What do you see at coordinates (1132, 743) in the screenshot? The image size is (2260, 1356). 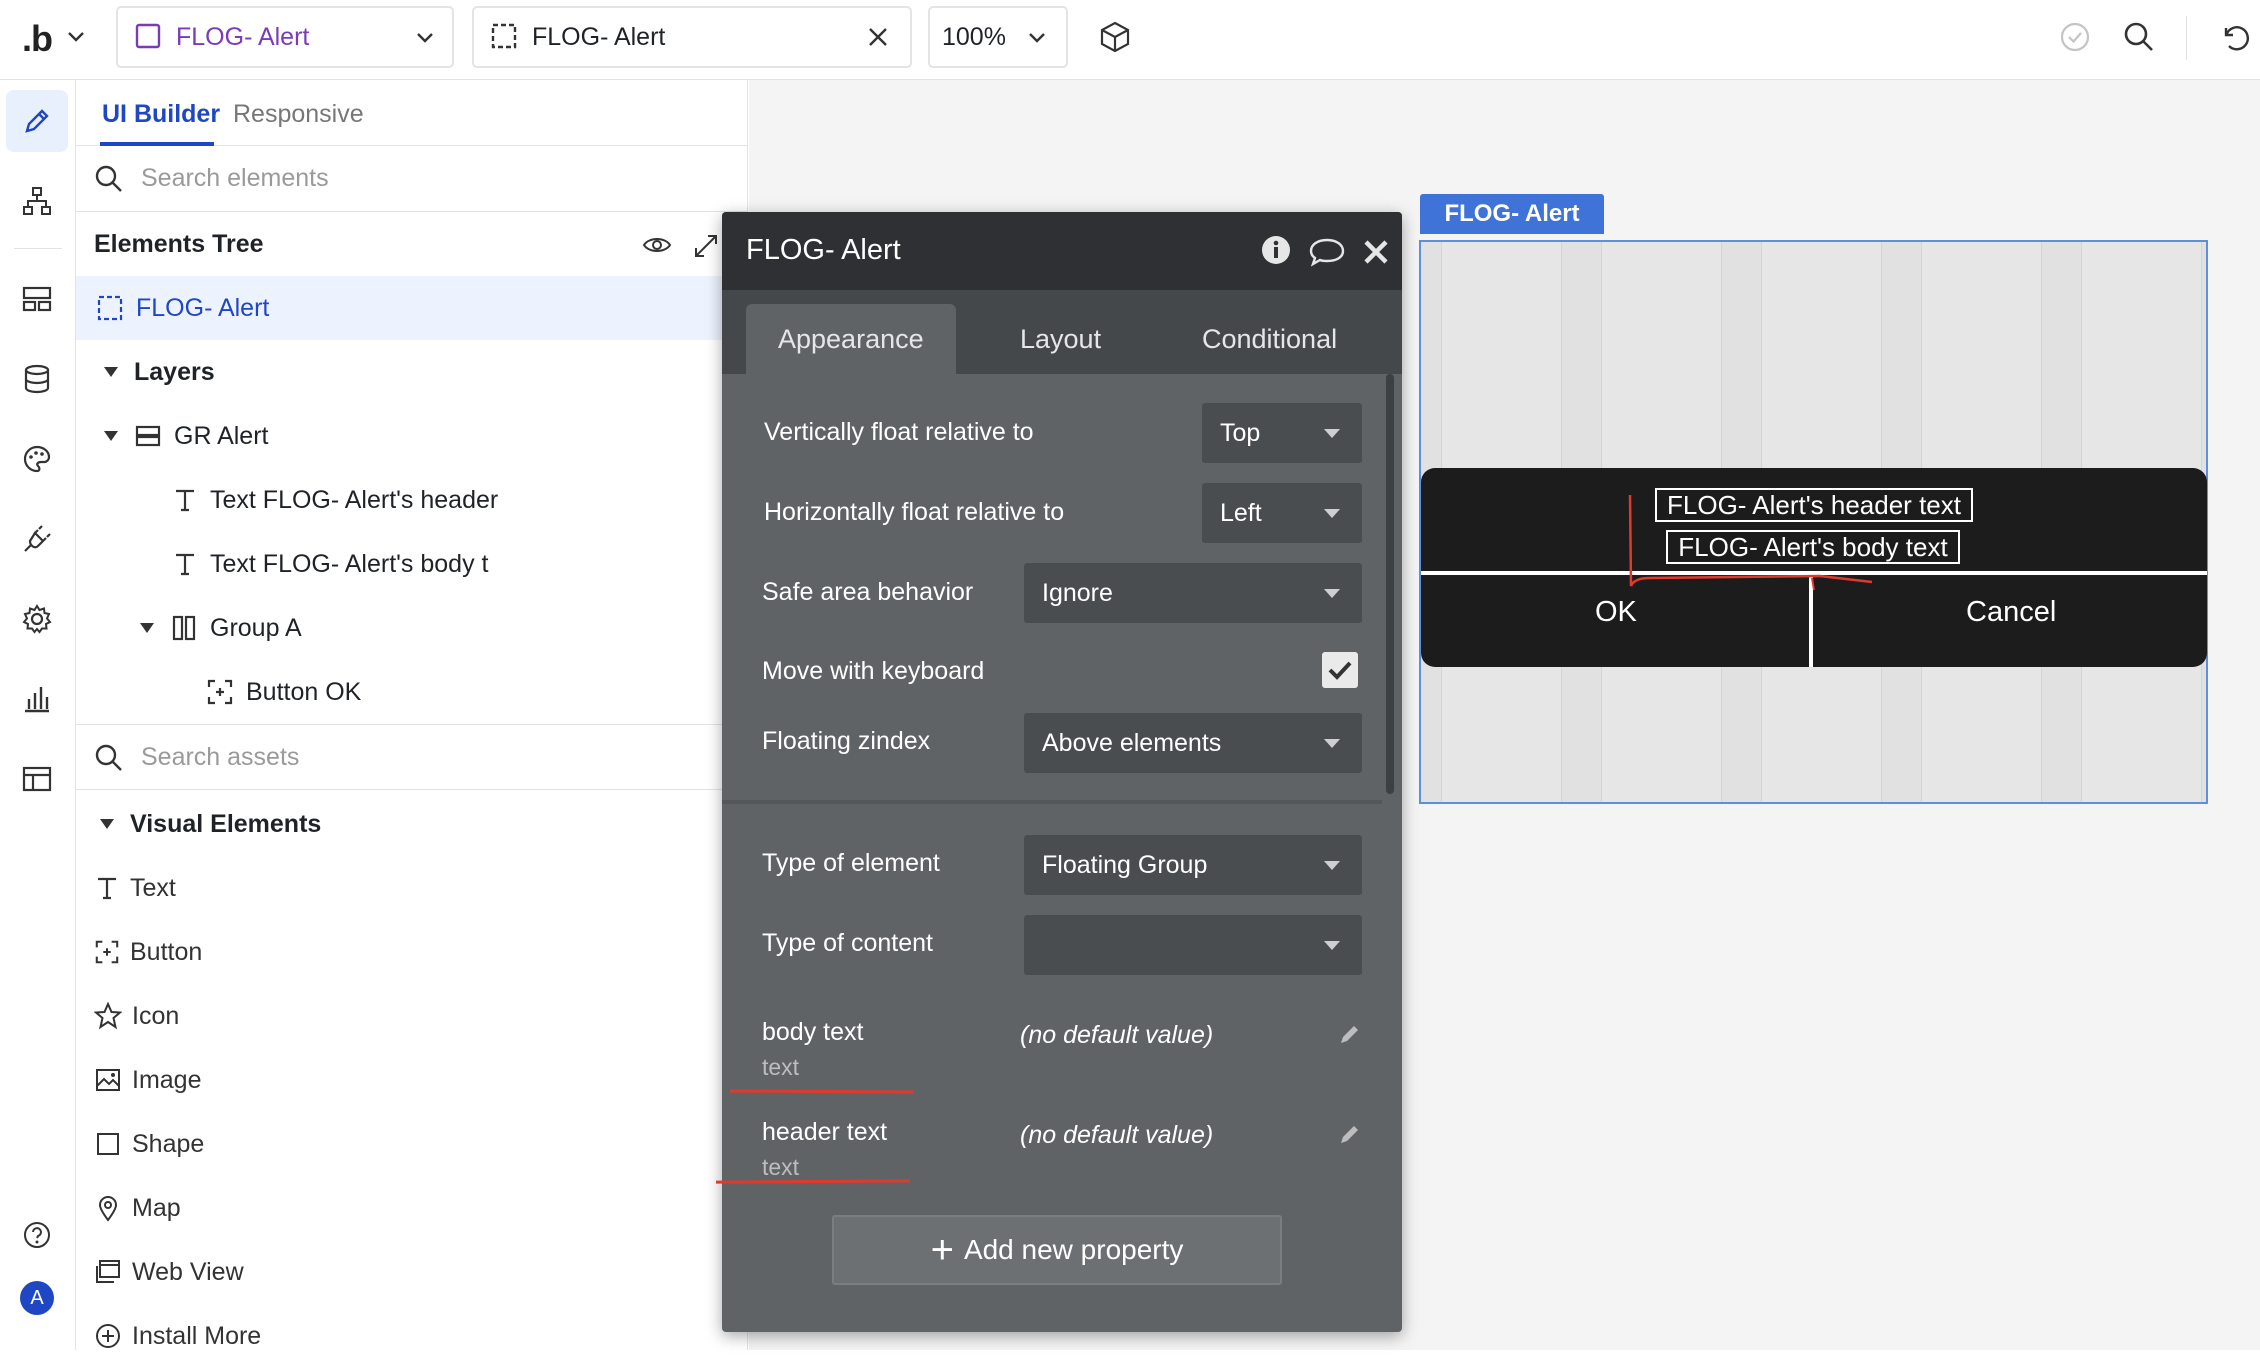 I see `floating-zindex-value: Above elements` at bounding box center [1132, 743].